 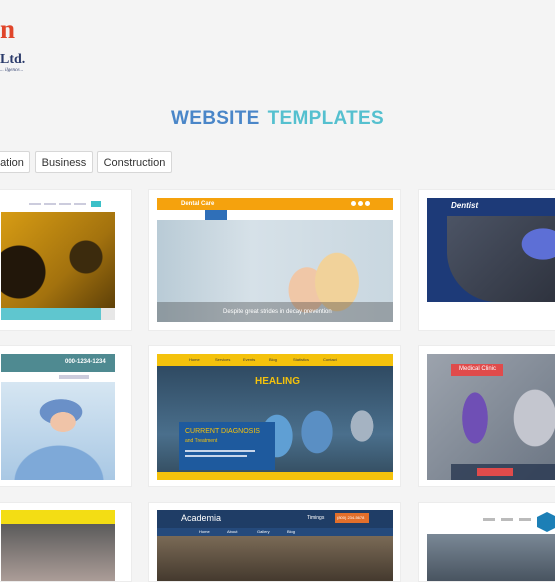 What do you see at coordinates (491, 417) in the screenshot?
I see `template-preview: Medical Clinic` at bounding box center [491, 417].